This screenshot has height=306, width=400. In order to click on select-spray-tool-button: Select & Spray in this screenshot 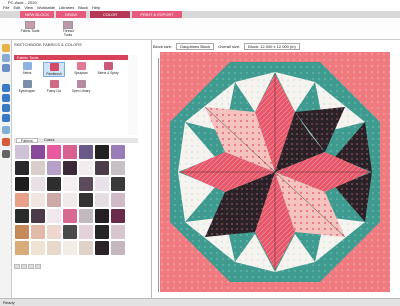, I will do `click(108, 69)`.